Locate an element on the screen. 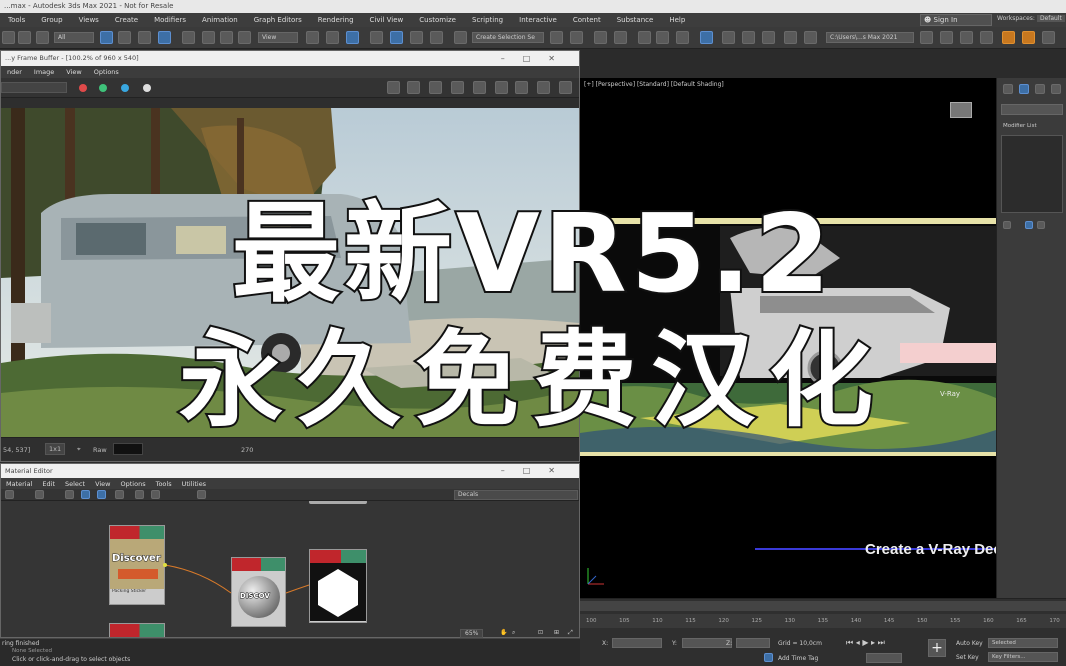 This screenshot has height=666, width=1066. region-render-icon is located at coordinates (435, 87).